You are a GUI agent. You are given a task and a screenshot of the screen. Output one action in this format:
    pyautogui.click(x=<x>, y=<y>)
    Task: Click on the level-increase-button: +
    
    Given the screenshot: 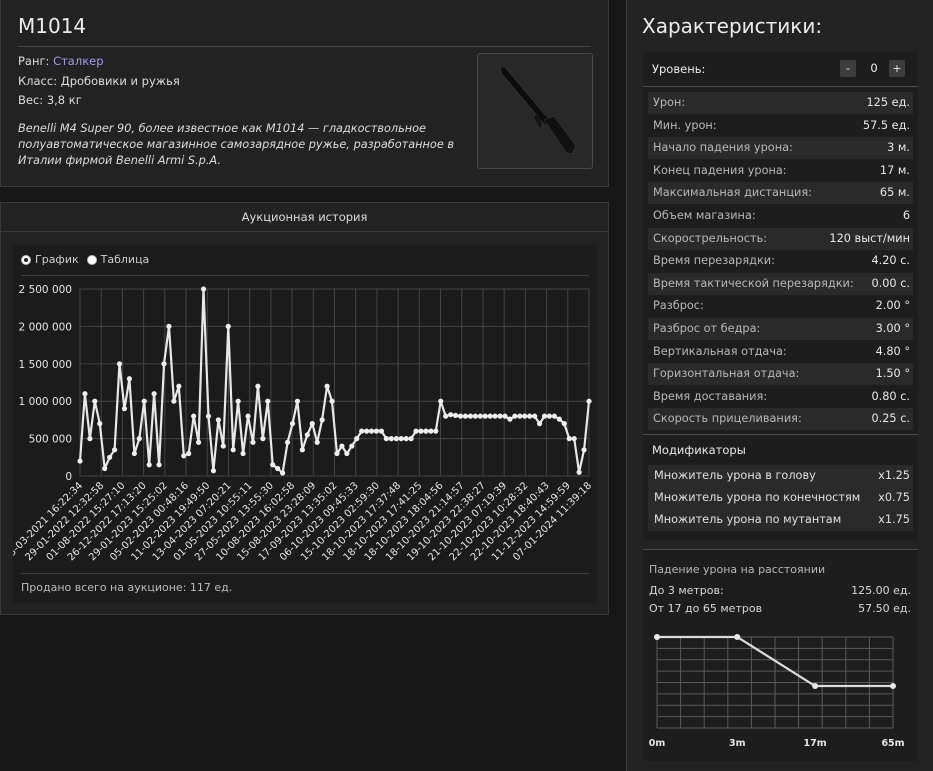 What is the action you would take?
    pyautogui.click(x=897, y=68)
    